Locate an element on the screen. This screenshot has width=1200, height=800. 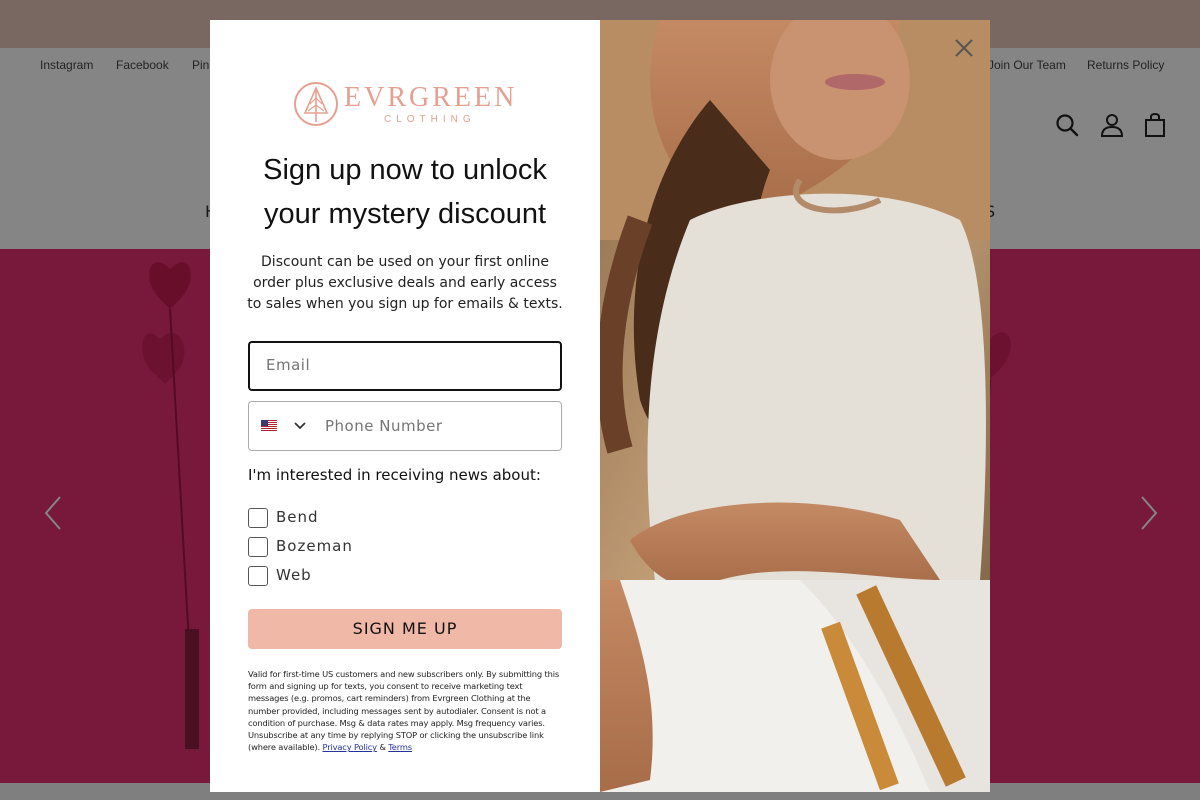
sign-me-up-button: SIGN ME UP is located at coordinates (405, 629).